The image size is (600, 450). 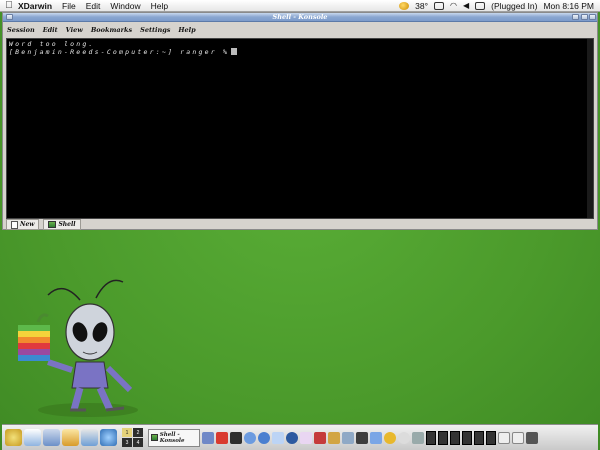 I want to click on tools-icon, so click(x=70, y=437).